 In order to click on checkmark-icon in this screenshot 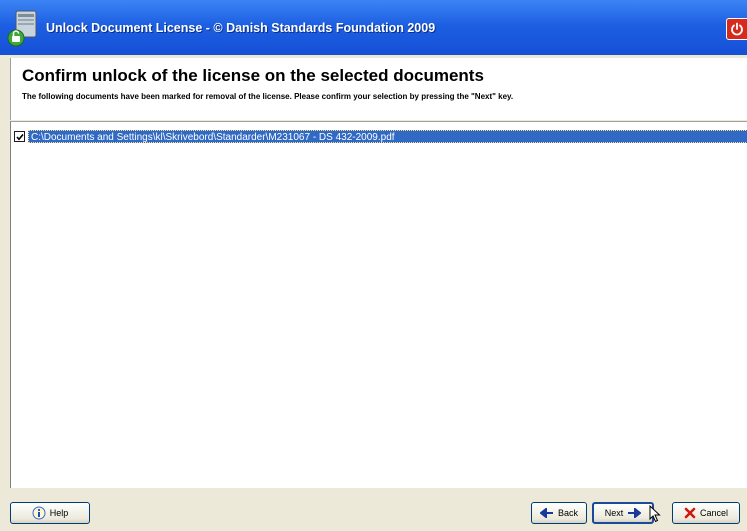, I will do `click(19, 137)`.